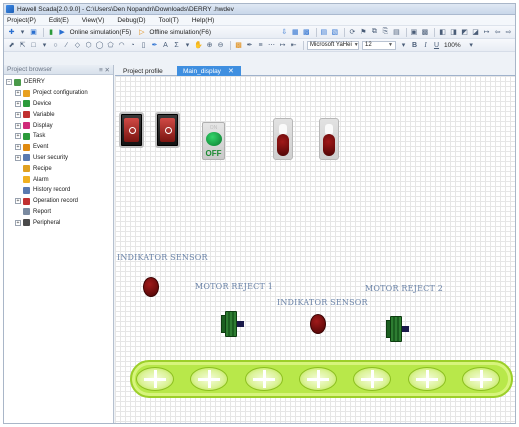 This screenshot has width=519, height=427. What do you see at coordinates (141, 32) in the screenshot?
I see `offline-simulation-icon: ▷` at bounding box center [141, 32].